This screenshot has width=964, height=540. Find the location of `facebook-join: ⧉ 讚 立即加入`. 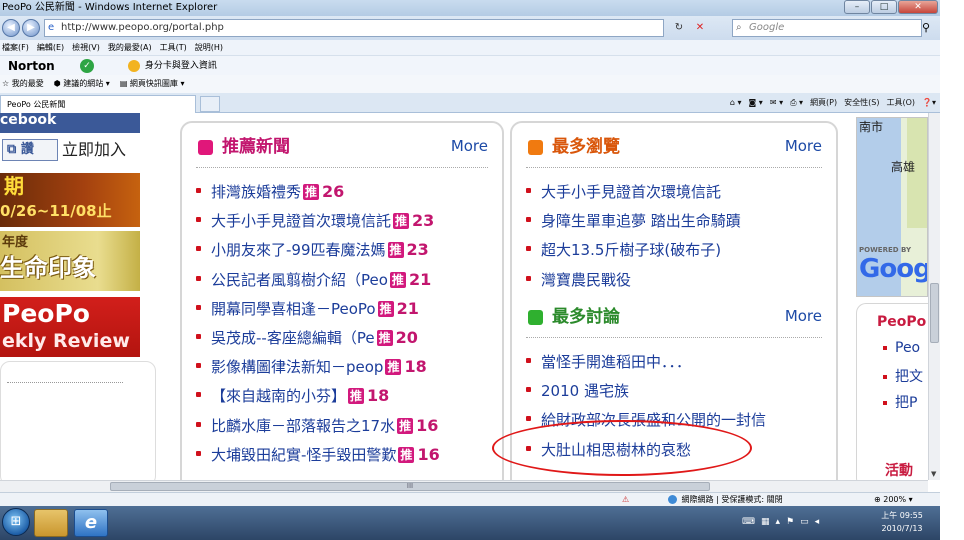

facebook-join: ⧉ 讚 立即加入 is located at coordinates (70, 150).